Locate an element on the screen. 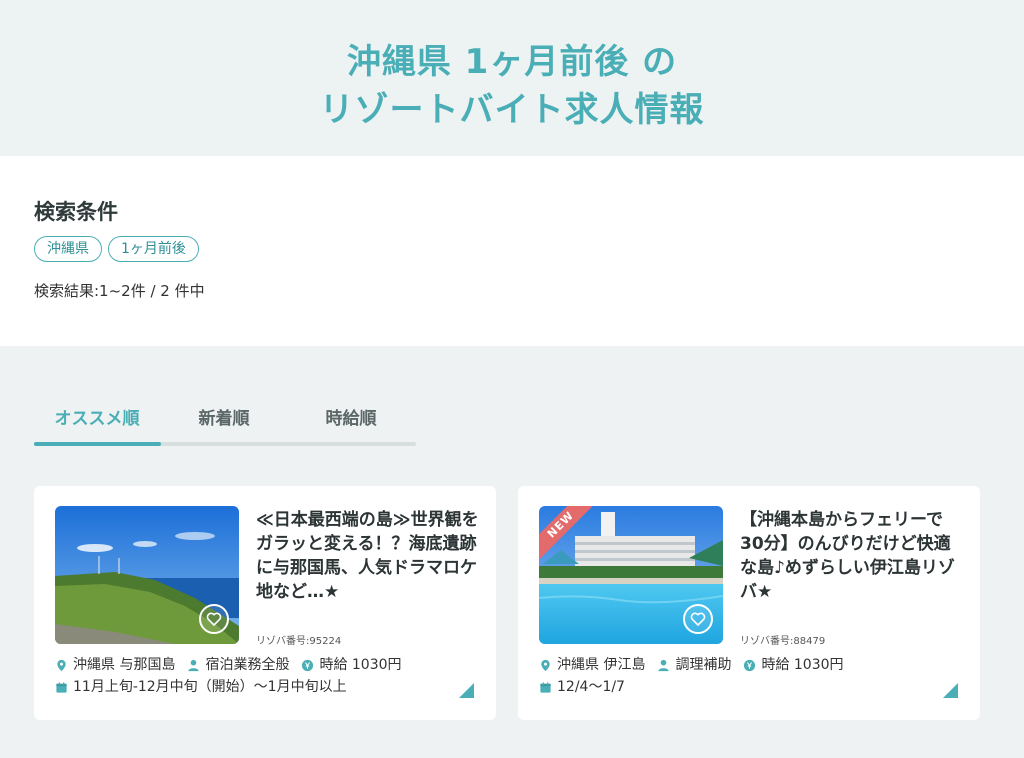 The height and width of the screenshot is (758, 1024). listing-photo is located at coordinates (147, 575).